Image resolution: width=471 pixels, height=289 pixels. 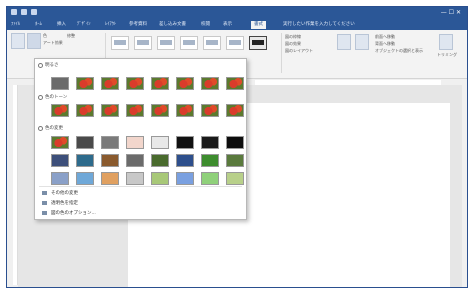 I want to click on compress-pictures-button: 修整, so click(x=71, y=35).